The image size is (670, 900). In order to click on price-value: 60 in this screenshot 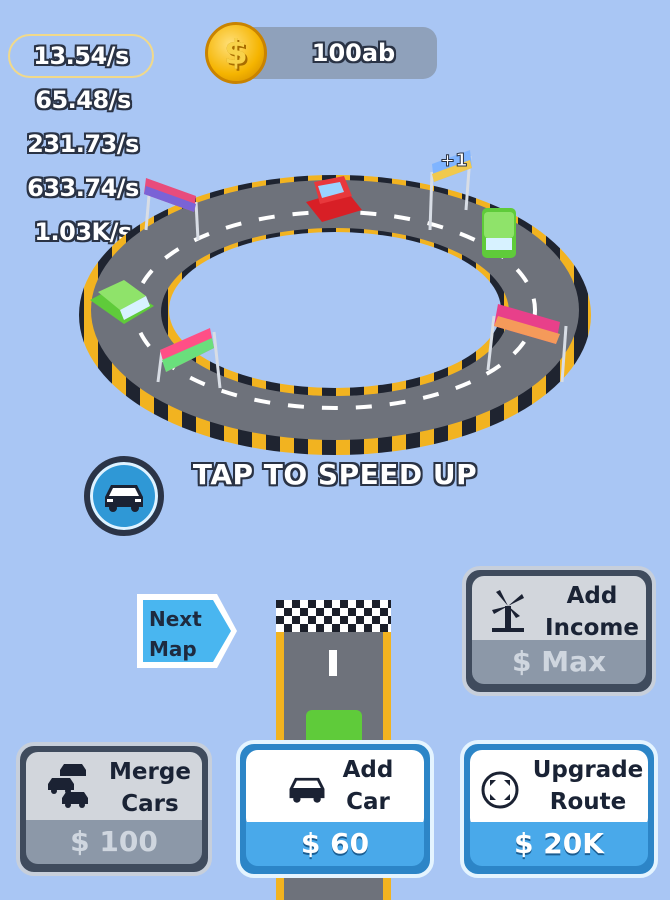, I will do `click(350, 843)`.